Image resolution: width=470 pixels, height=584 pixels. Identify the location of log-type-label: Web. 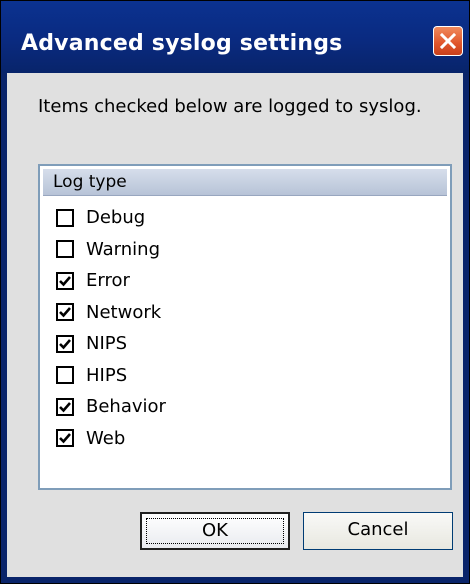
(106, 438).